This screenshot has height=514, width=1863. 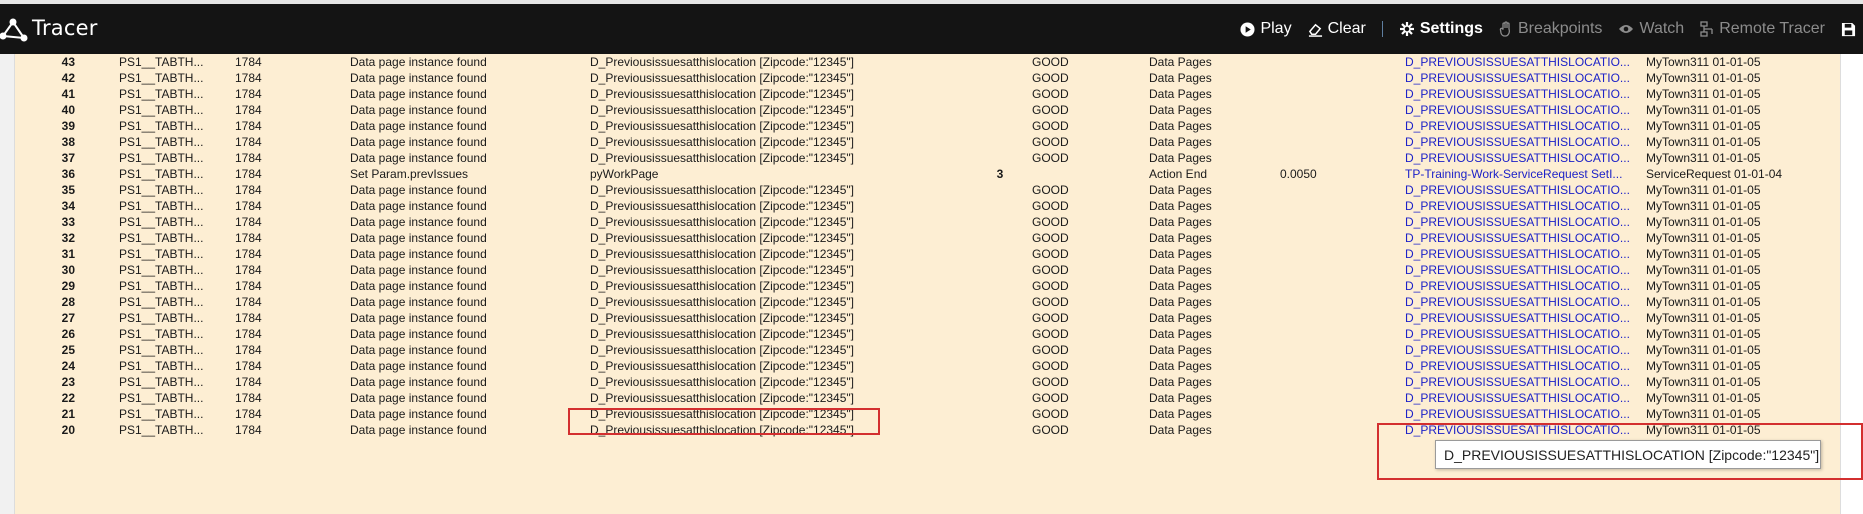 I want to click on breakpoints-label: Breakpoints, so click(x=1560, y=28).